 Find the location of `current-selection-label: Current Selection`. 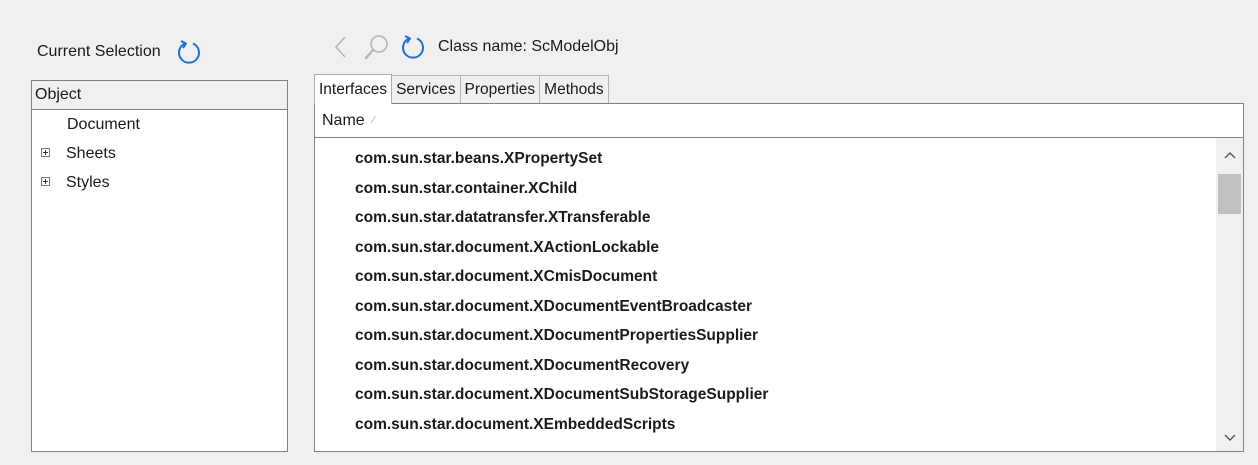

current-selection-label: Current Selection is located at coordinates (99, 51).